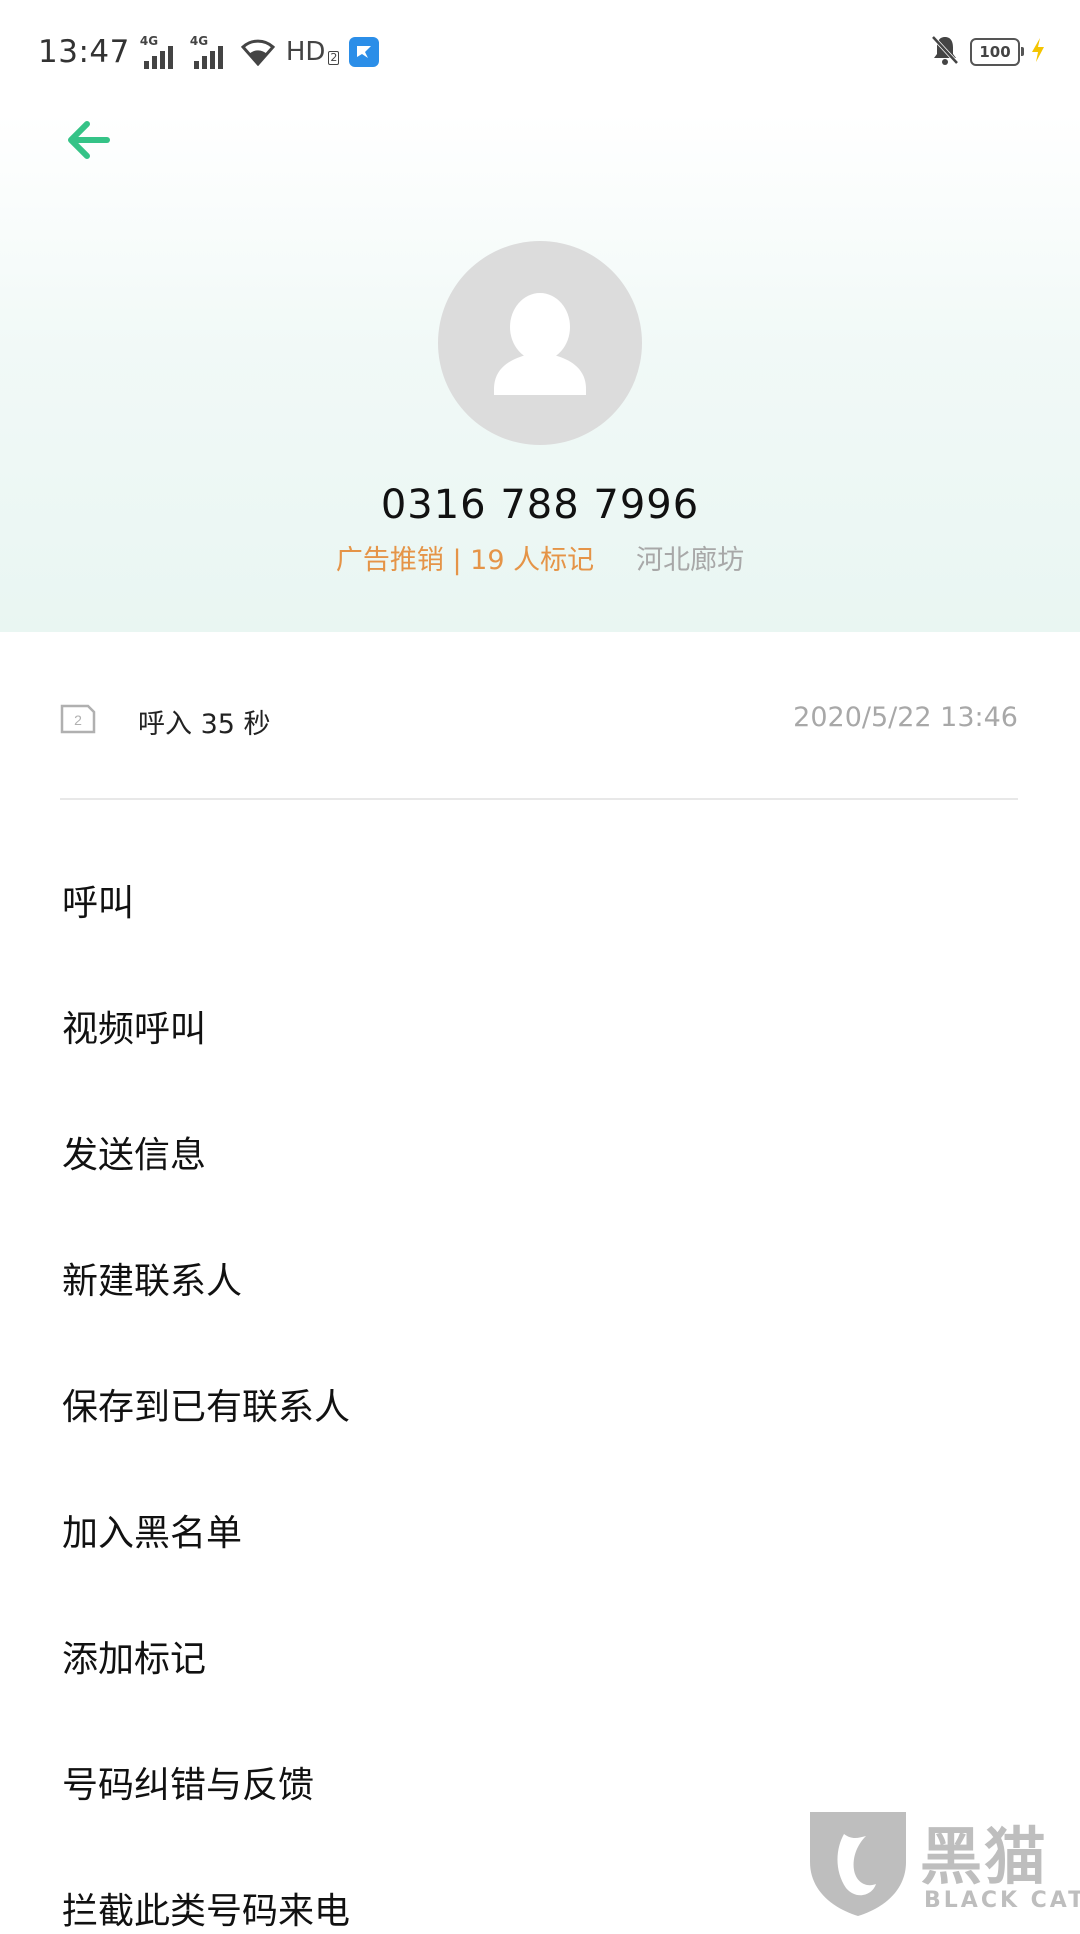 The width and height of the screenshot is (1080, 1934). I want to click on battery-level: 100, so click(995, 52).